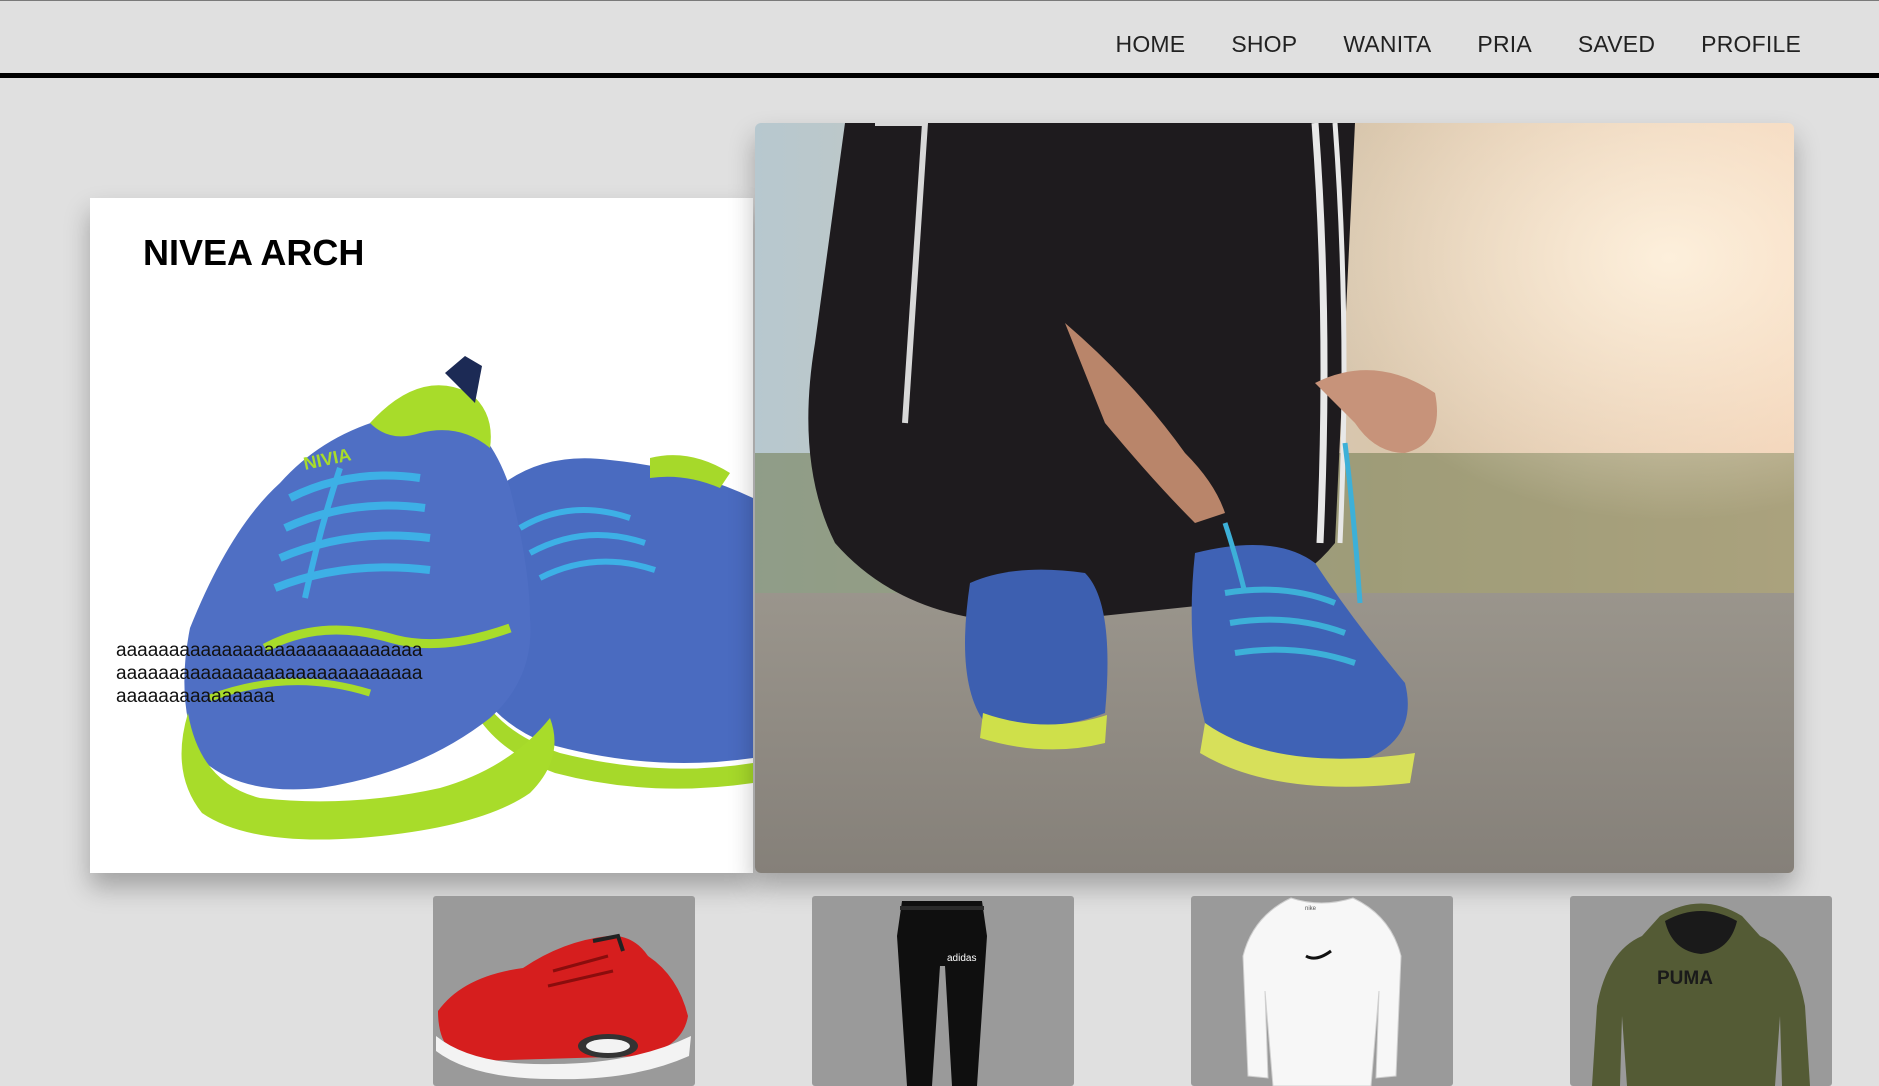  I want to click on nav-home-link: HOME, so click(1151, 44).